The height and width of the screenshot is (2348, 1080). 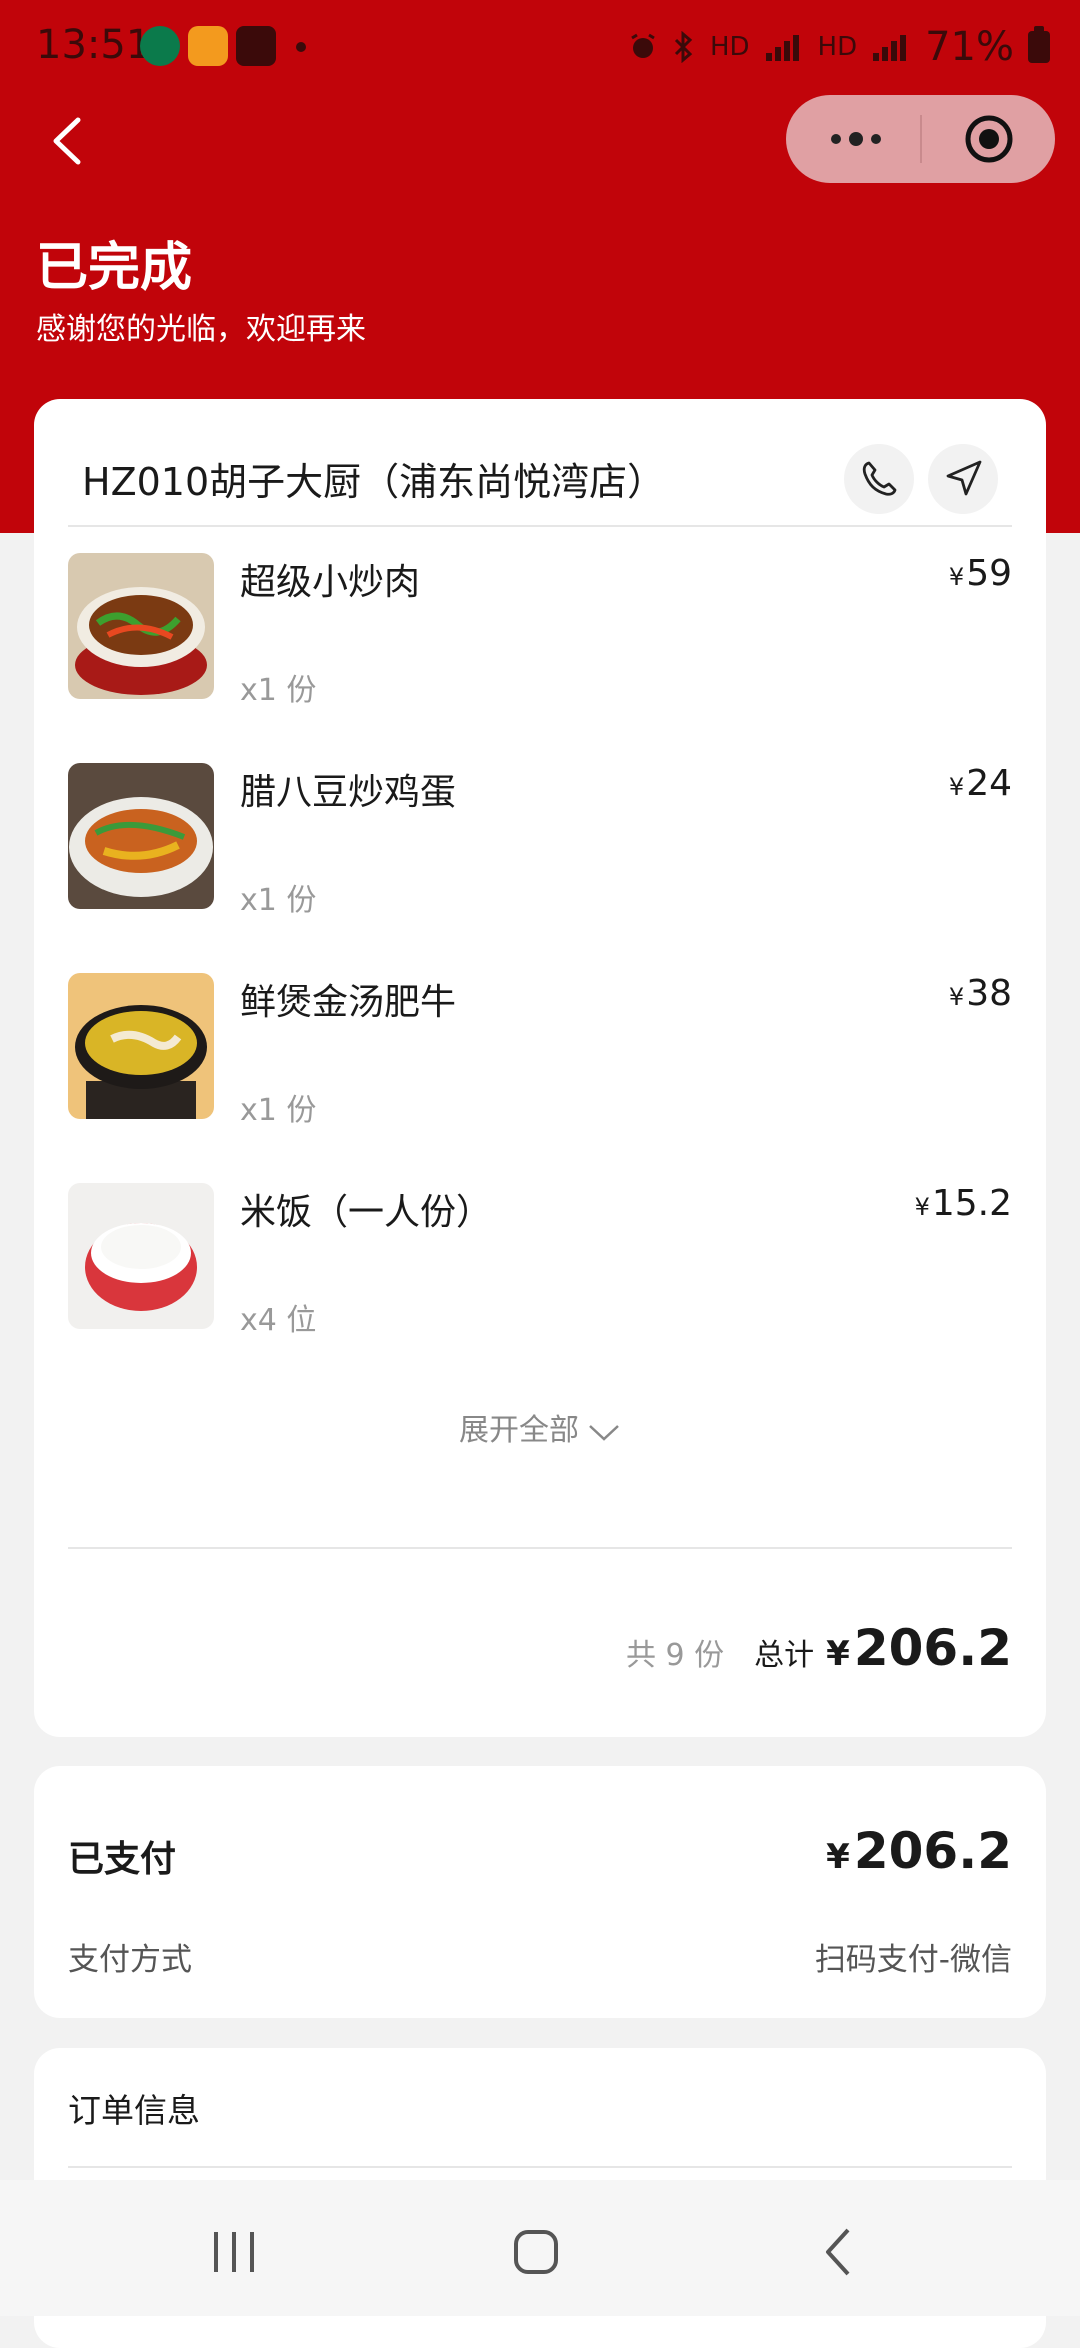 I want to click on system-nav-bar, so click(x=540, y=2248).